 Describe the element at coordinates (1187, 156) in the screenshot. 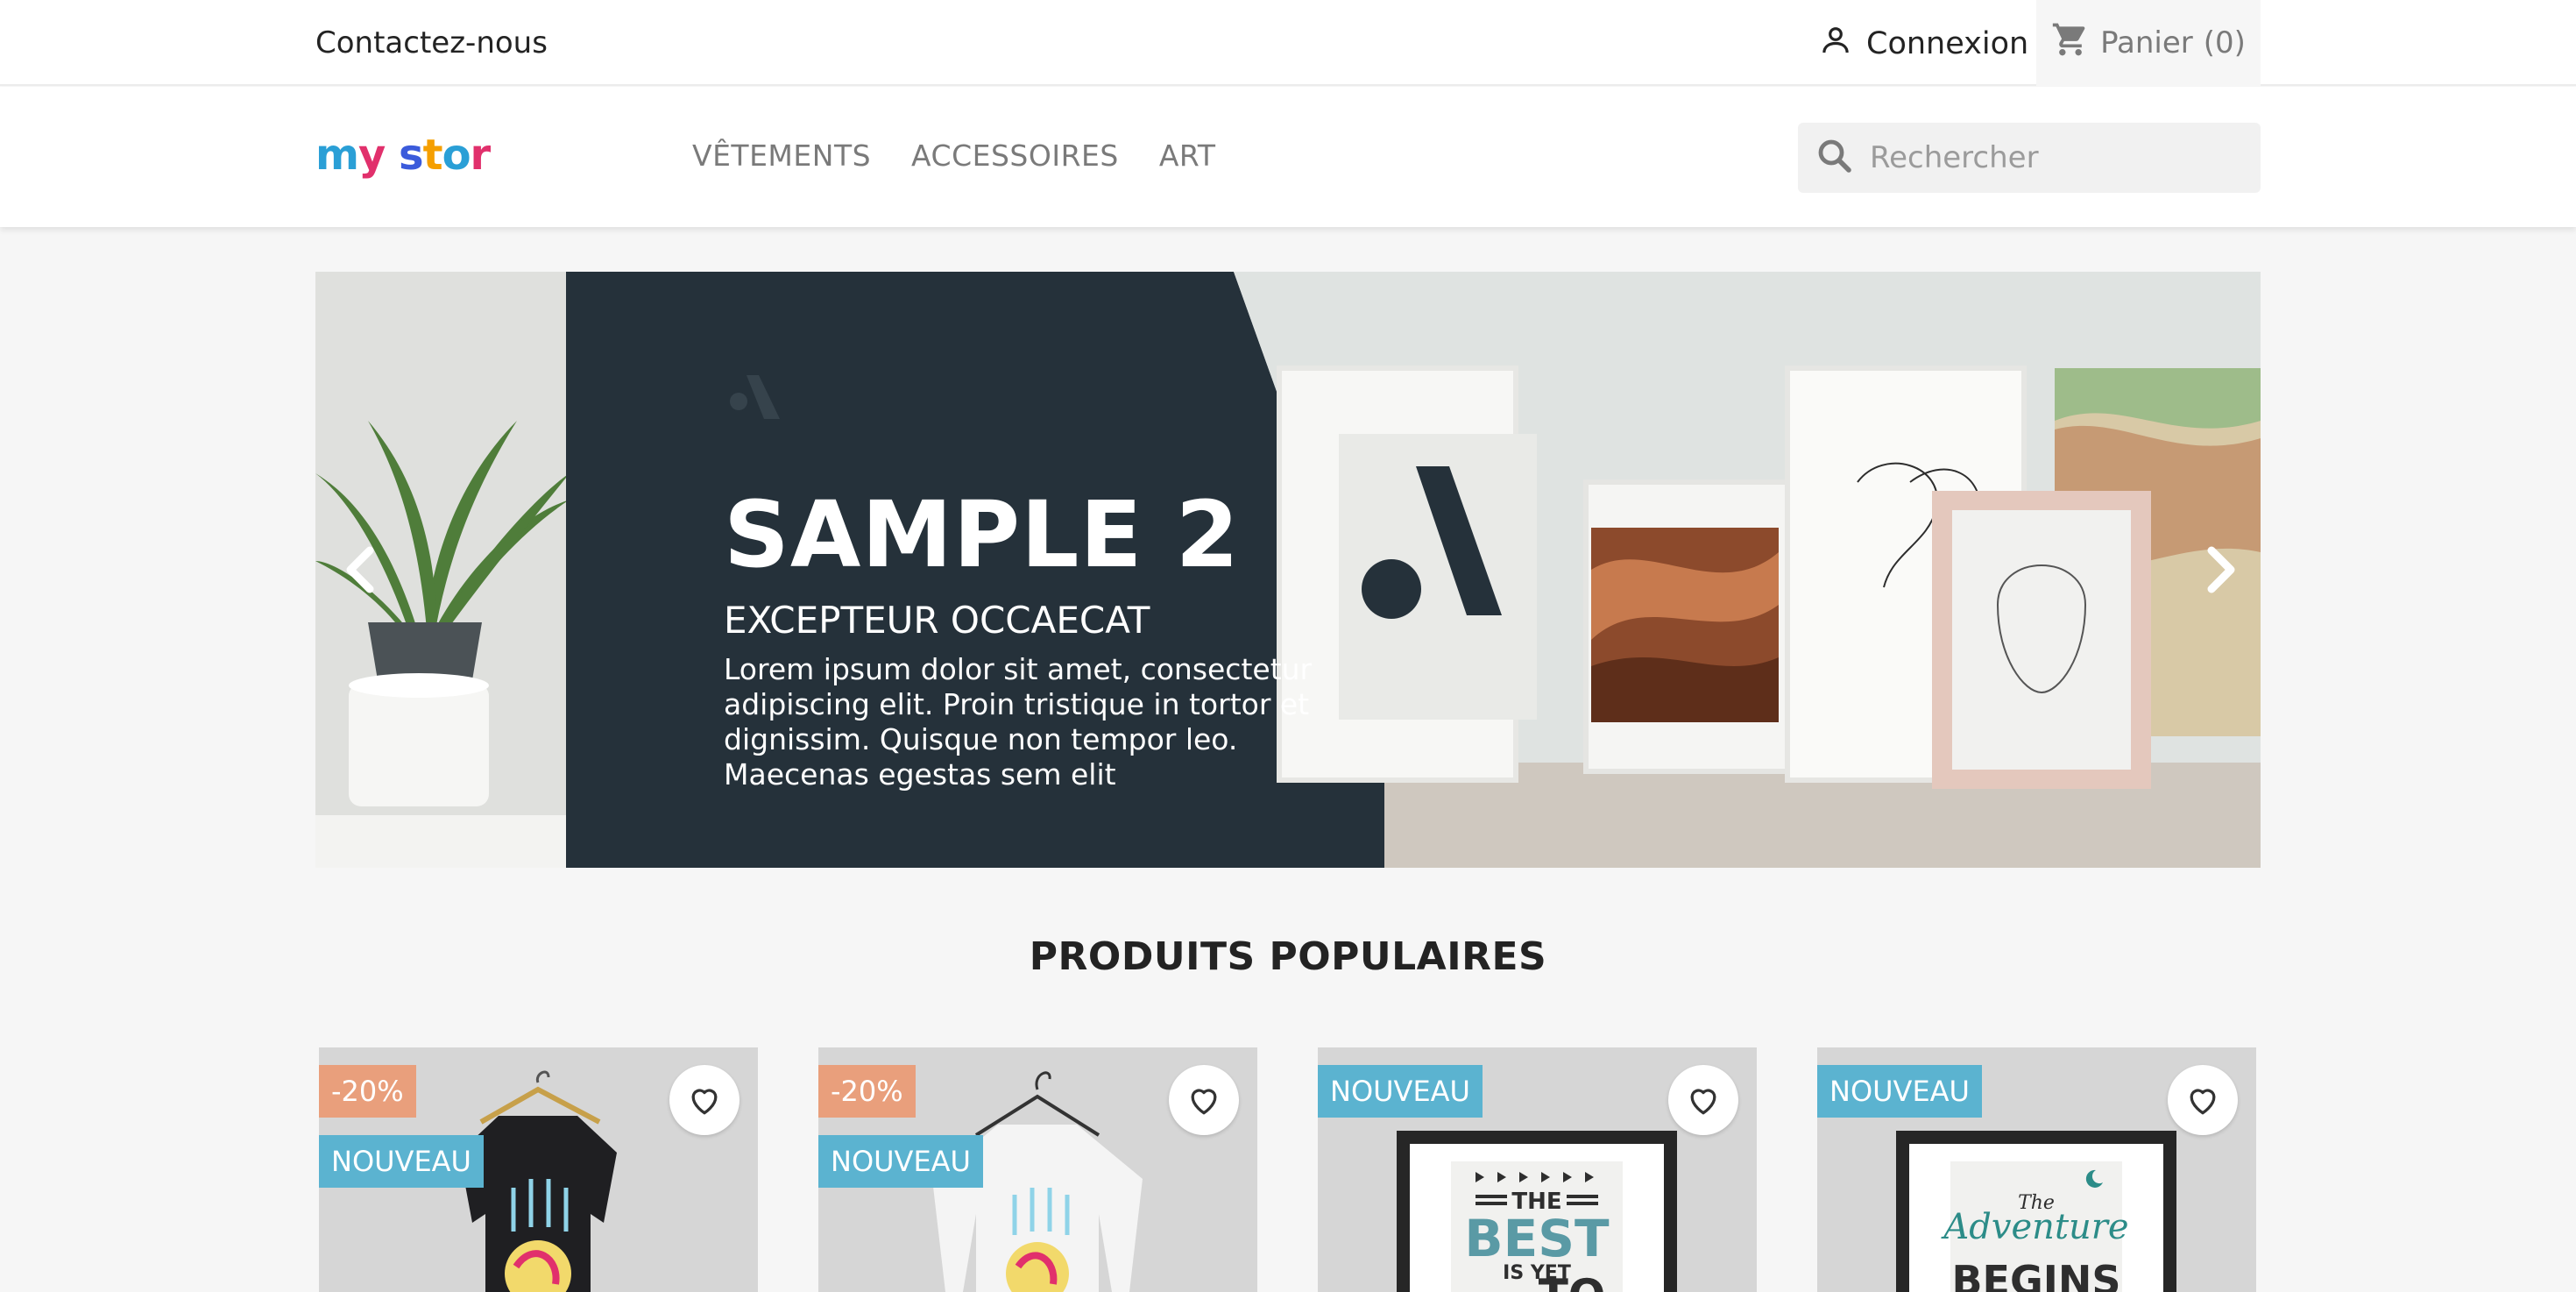

I see `nav-item-art: ART` at that location.